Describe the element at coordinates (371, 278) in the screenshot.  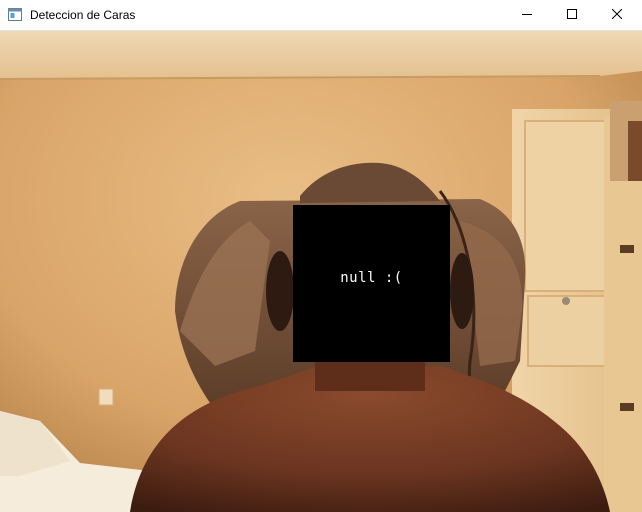
I see `face-detection-label: null :(` at that location.